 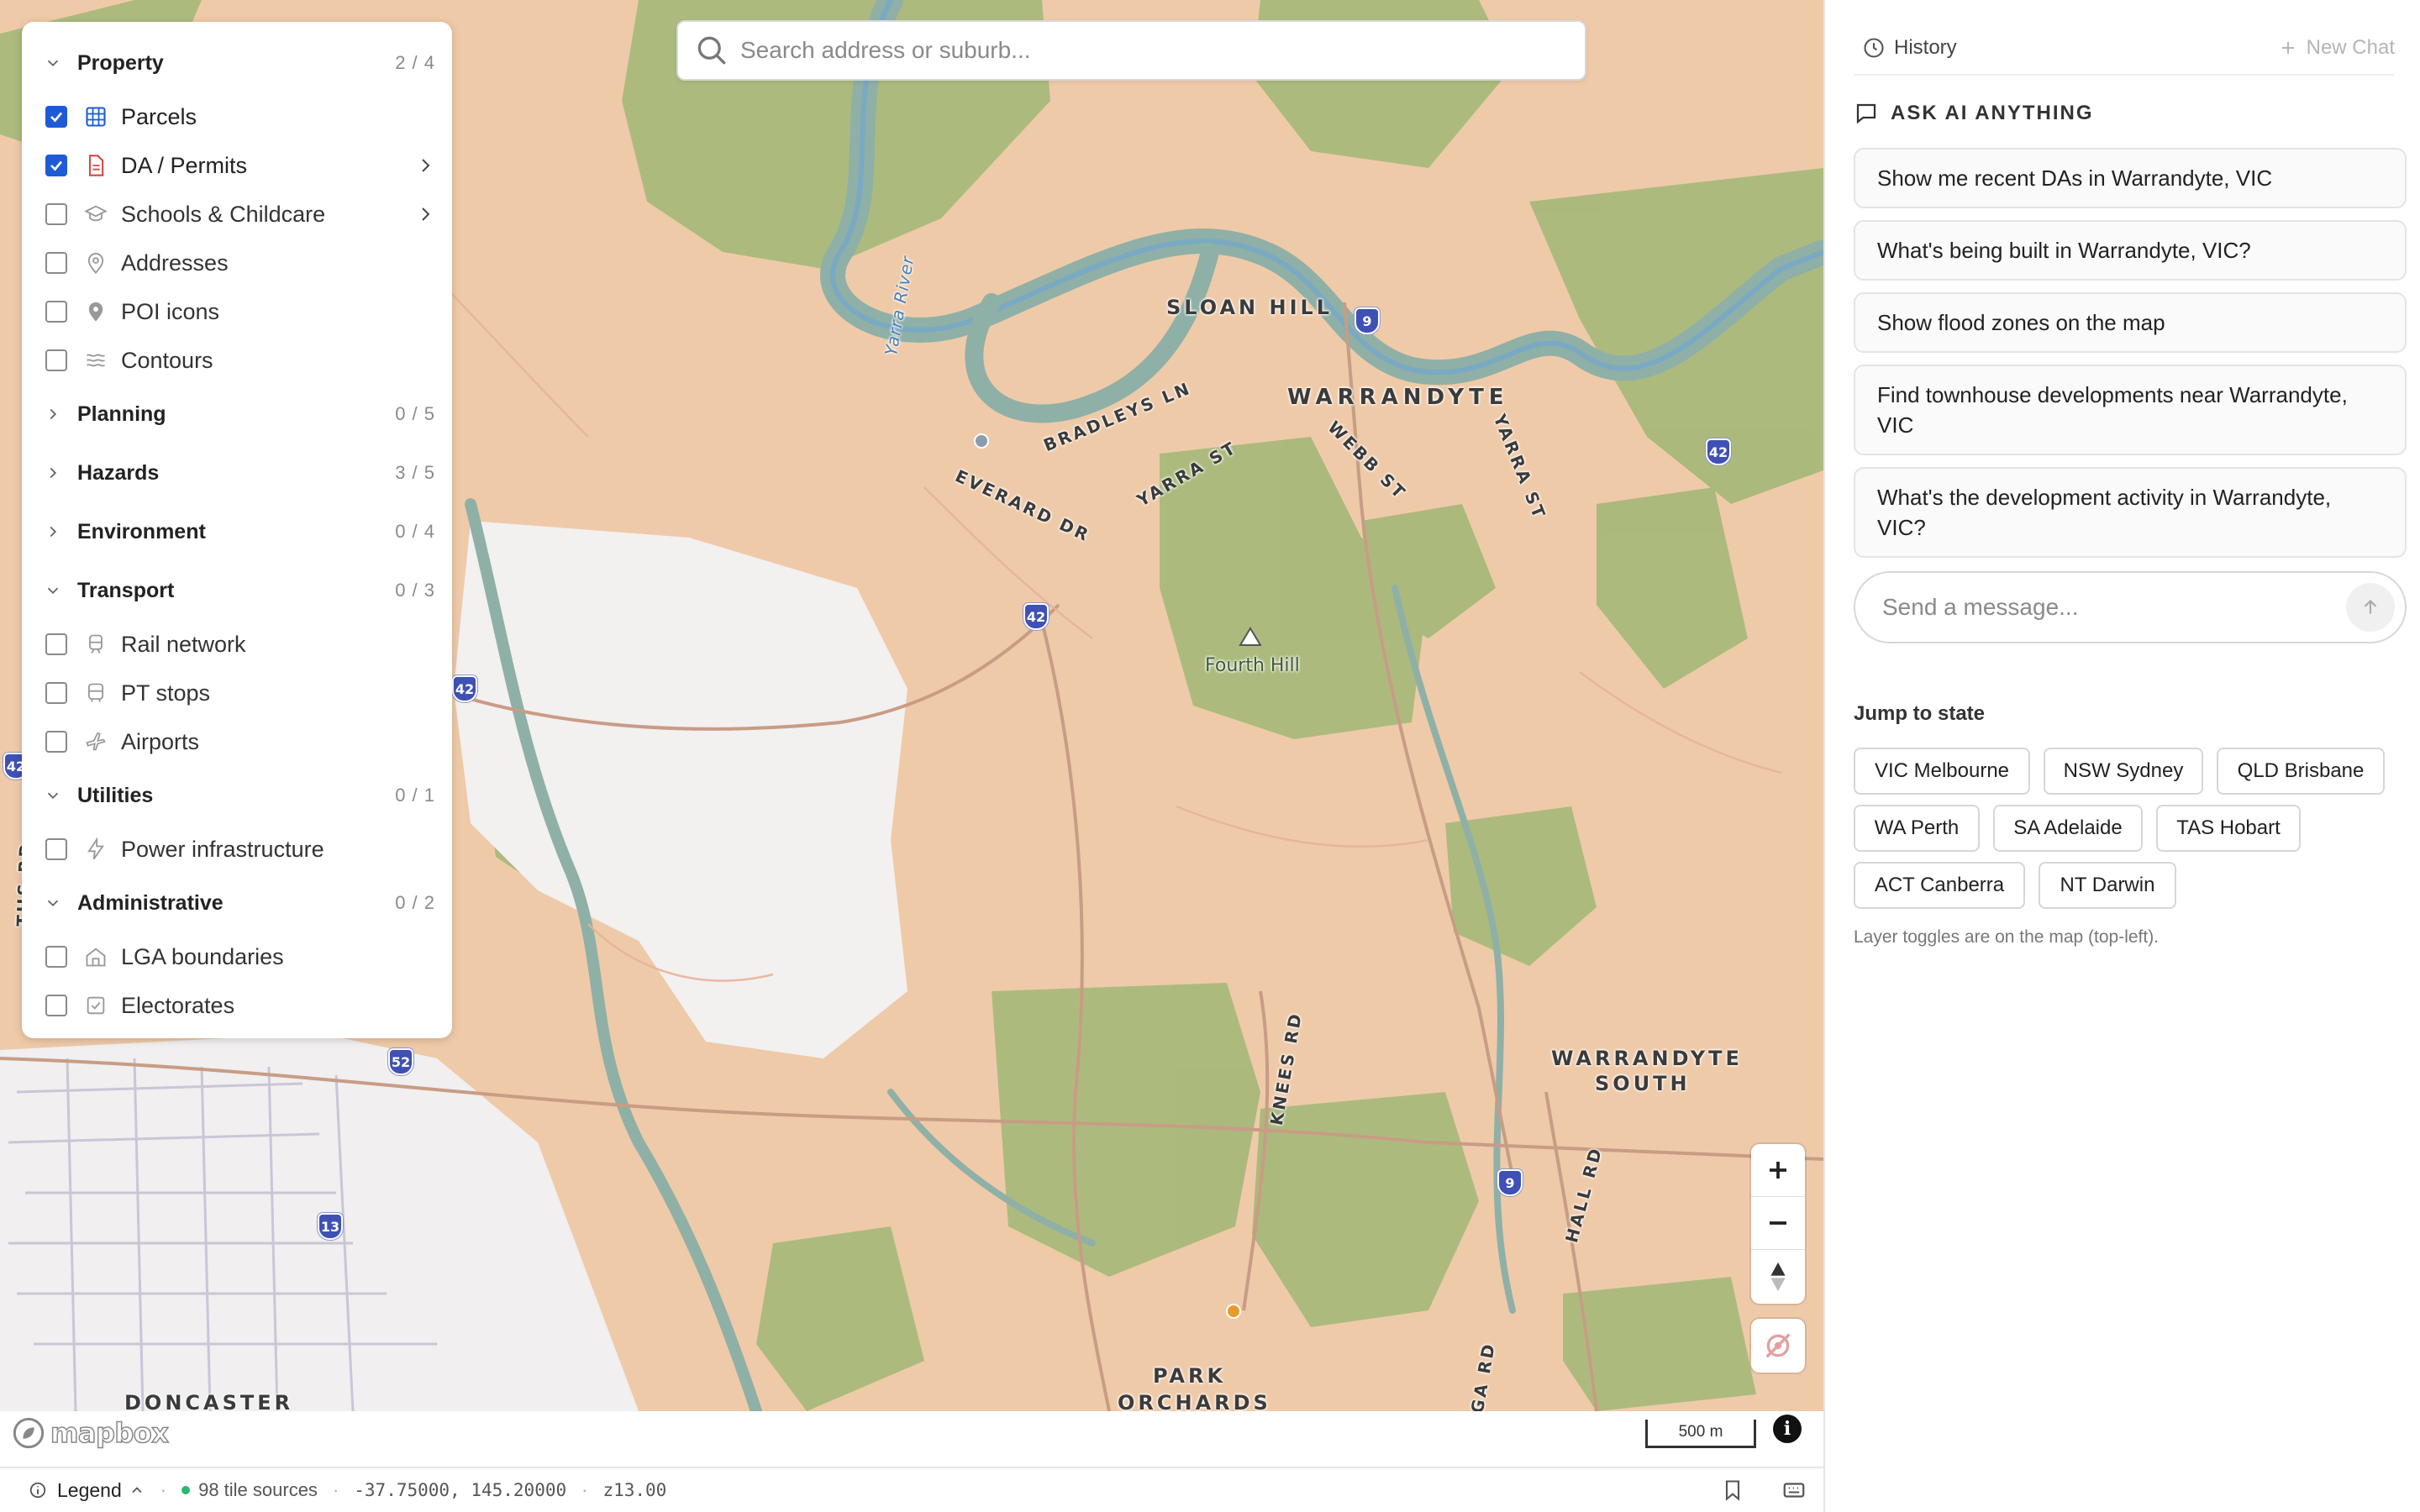 What do you see at coordinates (187, 1490) in the screenshot?
I see `status-dot` at bounding box center [187, 1490].